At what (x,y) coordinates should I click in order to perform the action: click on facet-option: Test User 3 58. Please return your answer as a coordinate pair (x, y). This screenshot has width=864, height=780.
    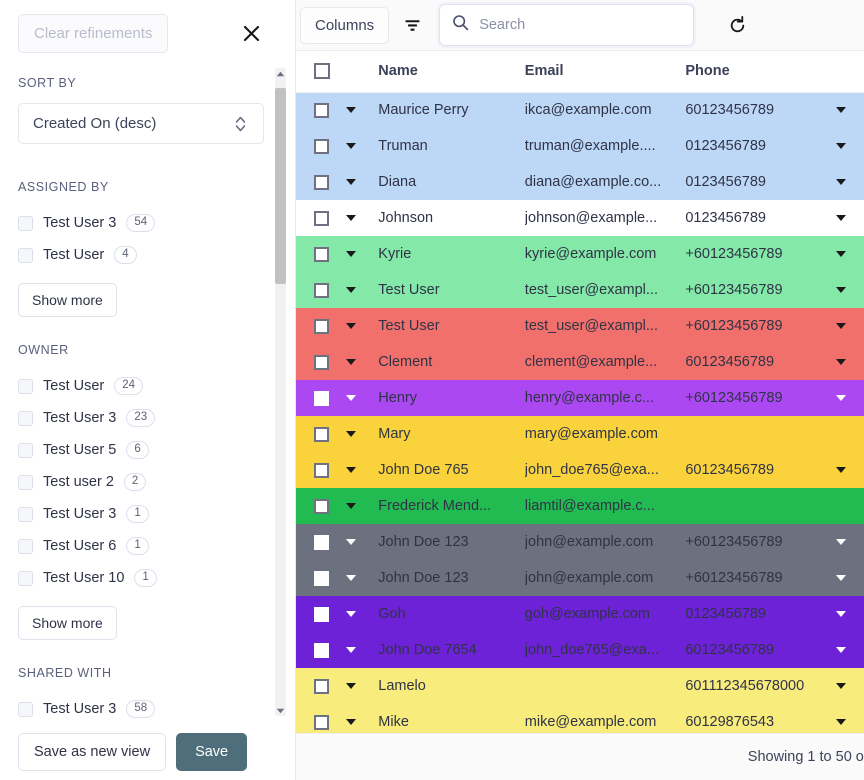
    Looking at the image, I should click on (139, 707).